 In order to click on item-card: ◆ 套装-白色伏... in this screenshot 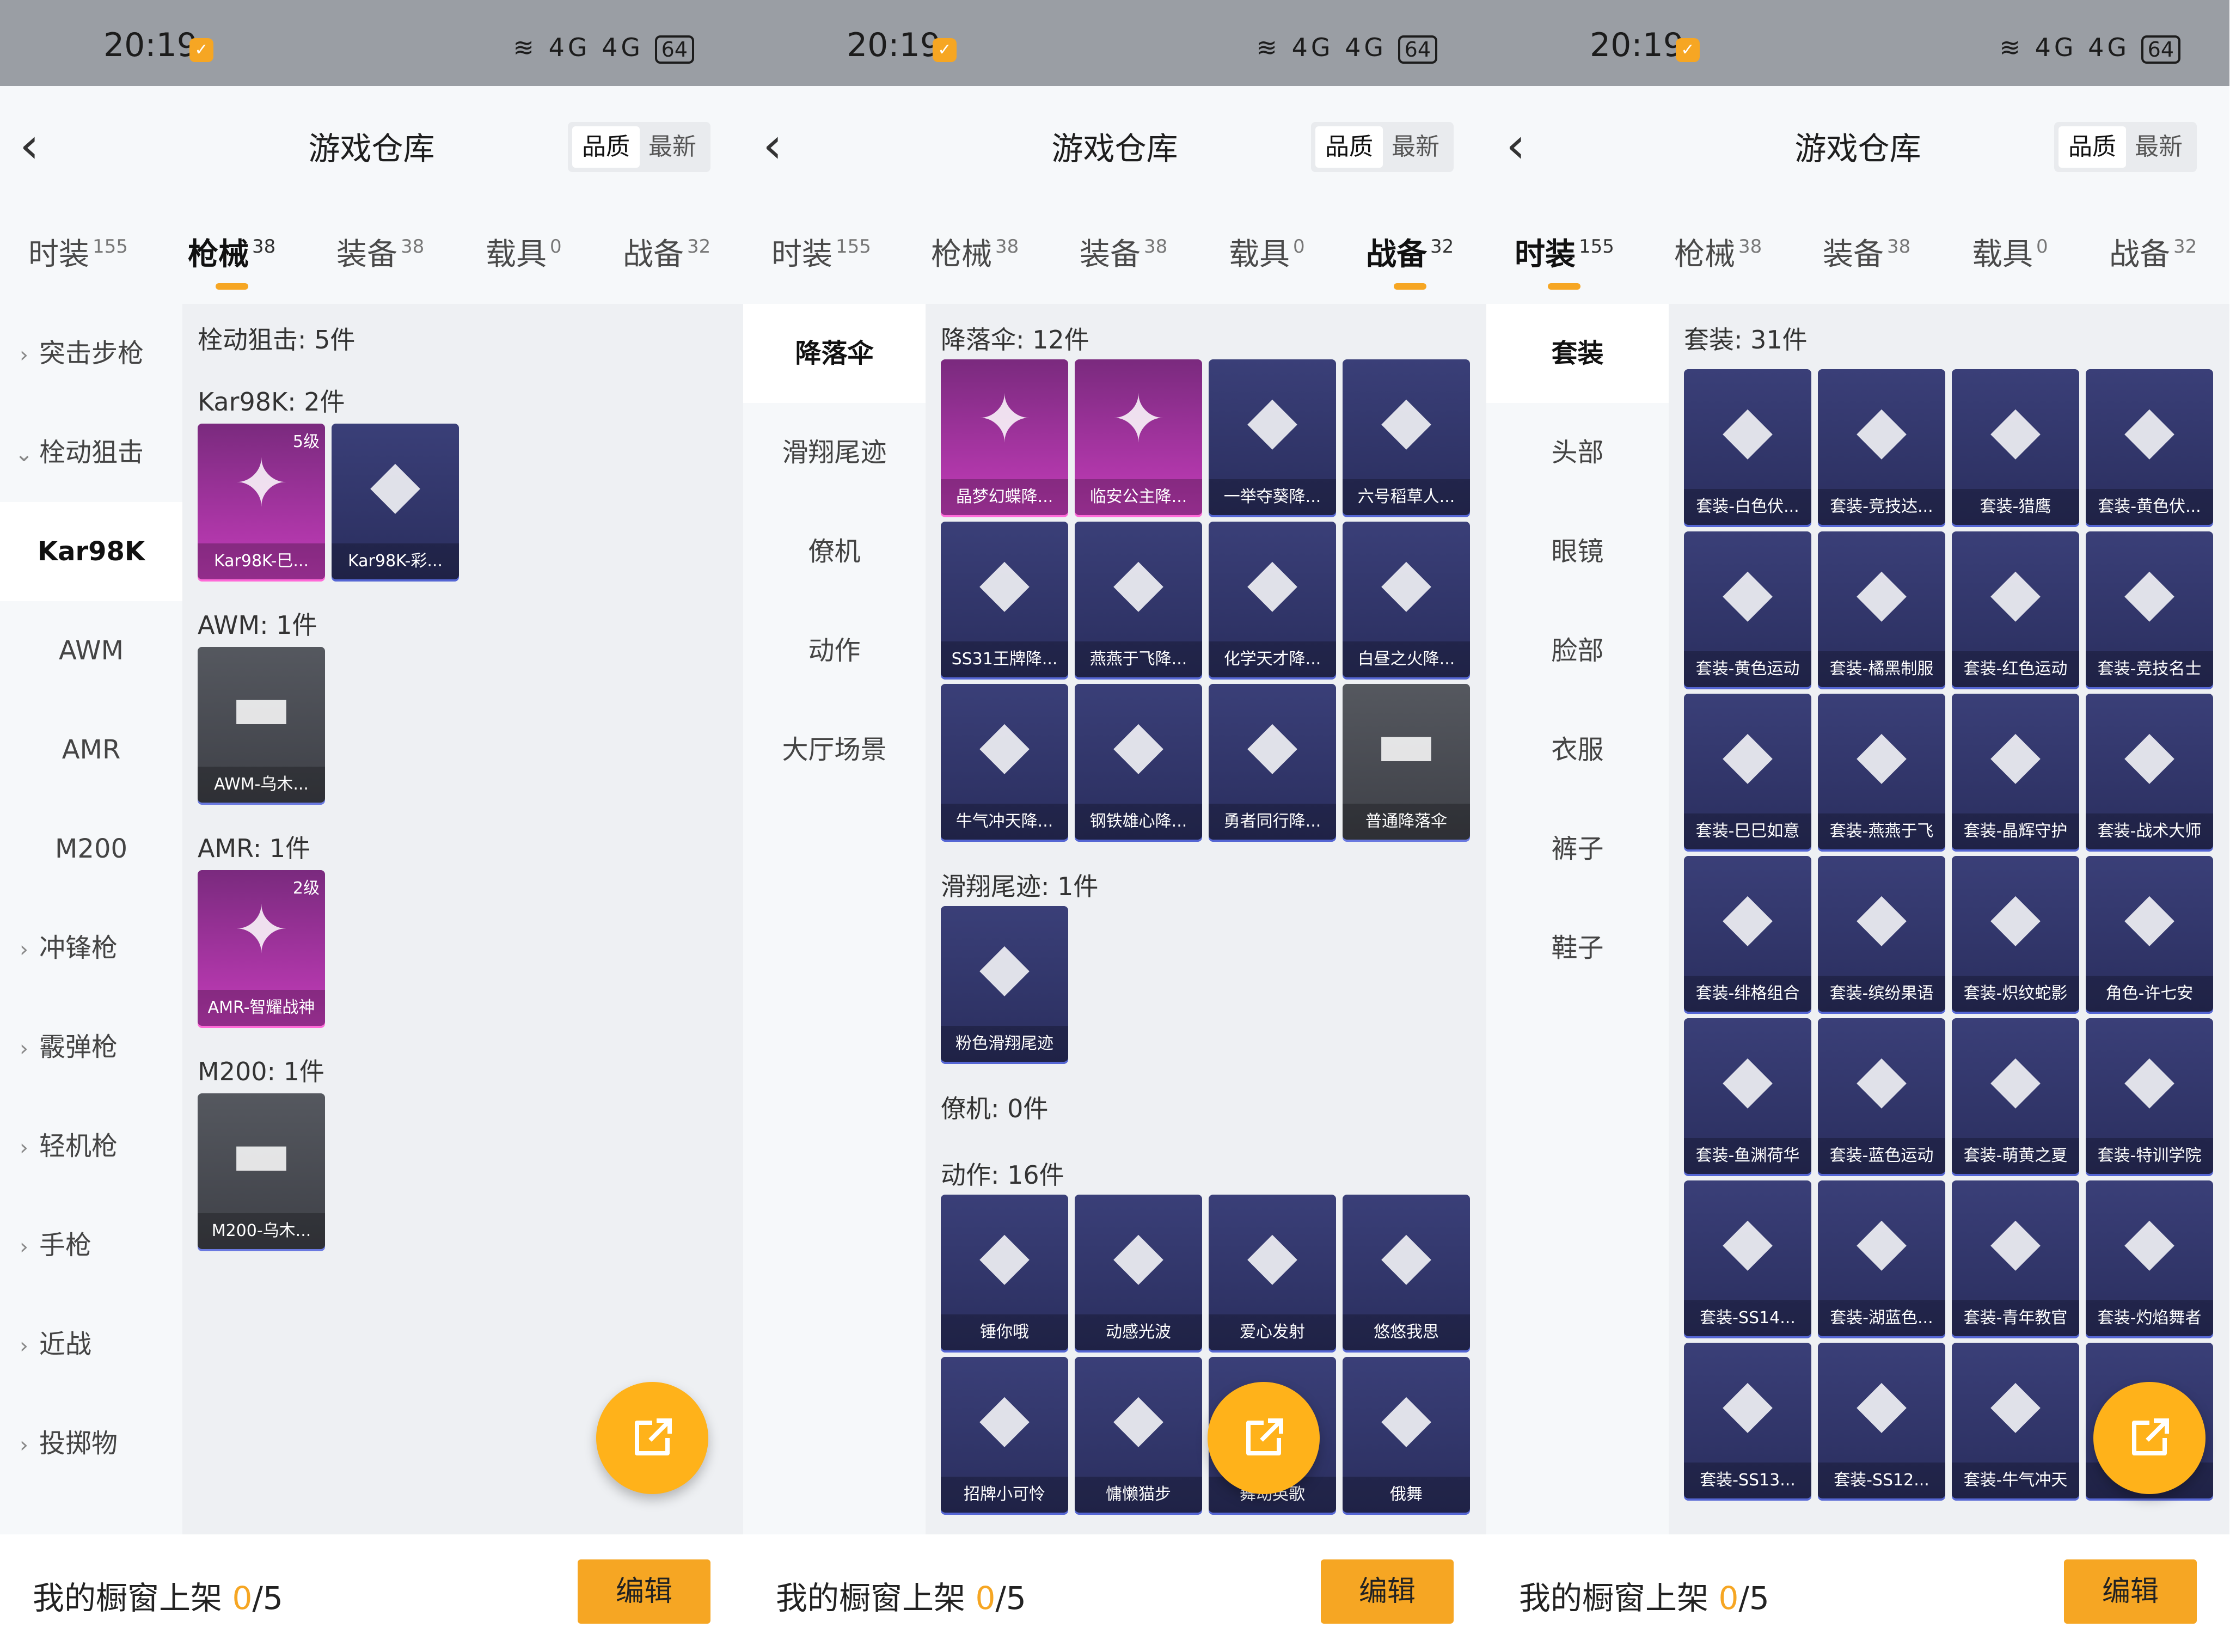, I will do `click(1747, 447)`.